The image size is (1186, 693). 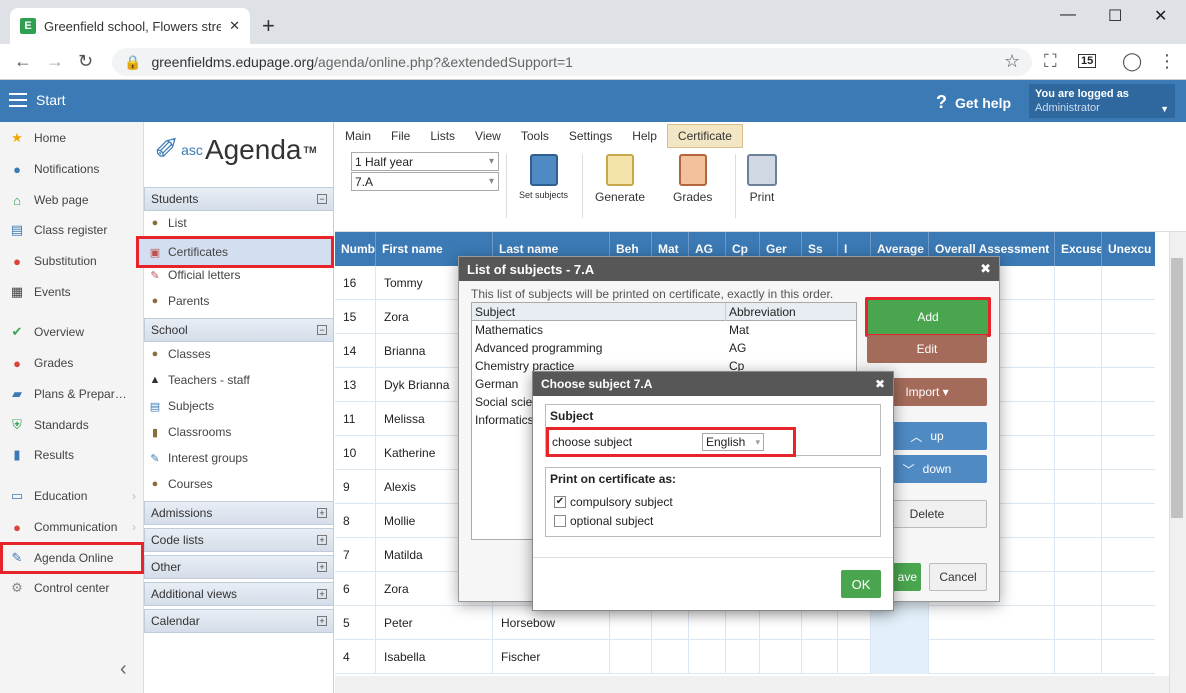 What do you see at coordinates (72, 169) in the screenshot?
I see `nav-item-notifications: ● Notifications` at bounding box center [72, 169].